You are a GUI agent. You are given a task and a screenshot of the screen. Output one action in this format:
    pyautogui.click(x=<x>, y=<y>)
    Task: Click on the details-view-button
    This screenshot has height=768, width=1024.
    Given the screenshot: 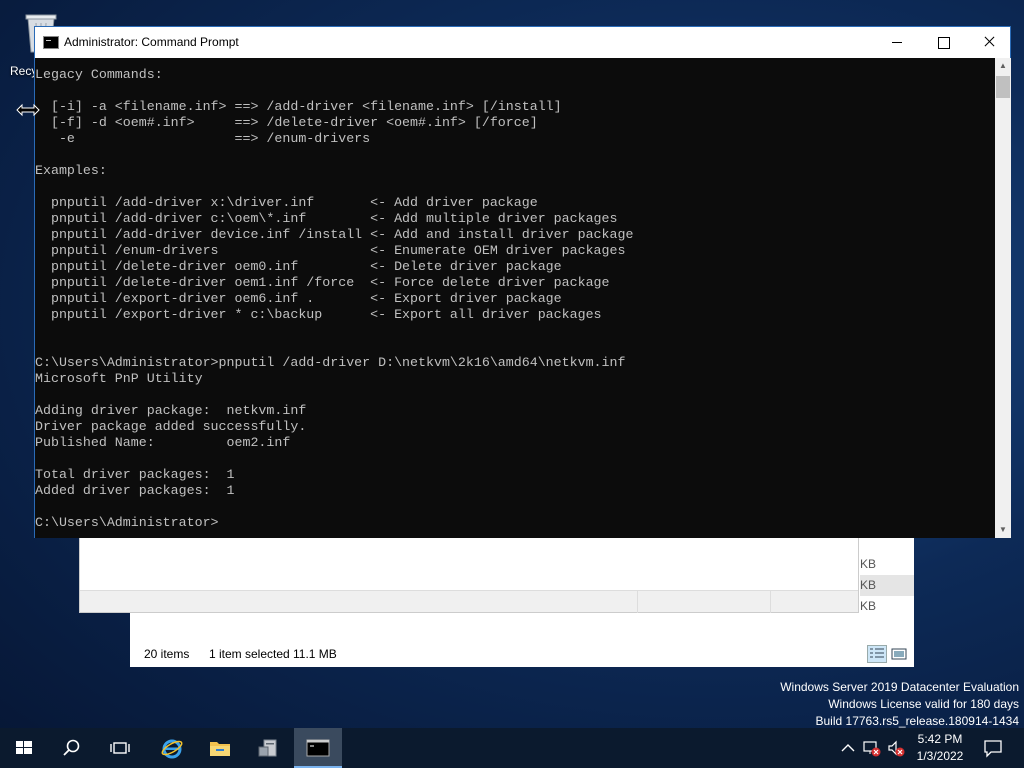 What is the action you would take?
    pyautogui.click(x=877, y=654)
    